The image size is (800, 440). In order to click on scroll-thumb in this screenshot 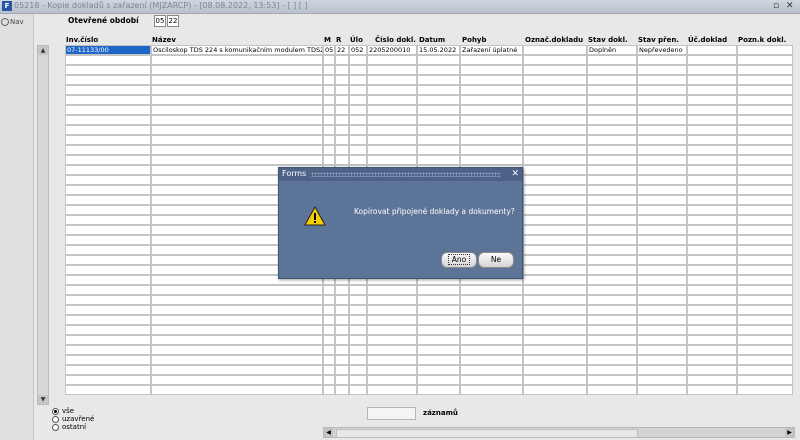, I will do `click(487, 433)`.